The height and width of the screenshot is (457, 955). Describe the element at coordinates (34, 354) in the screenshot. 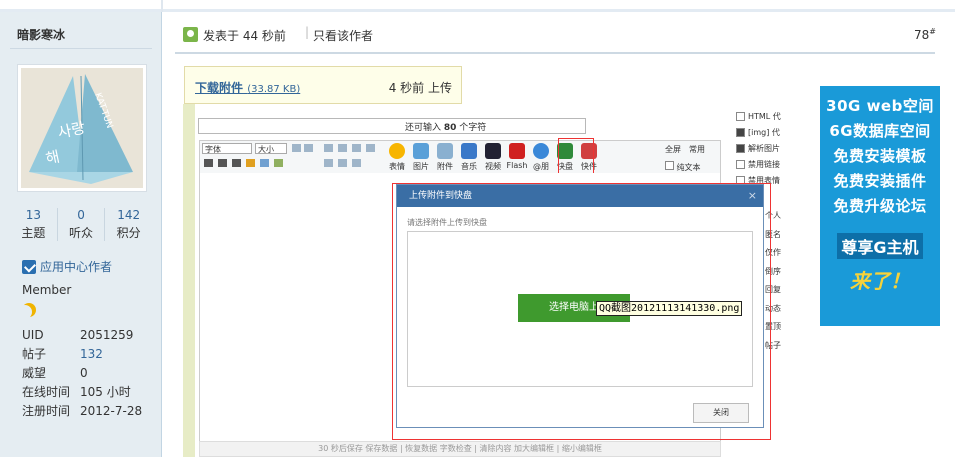

I see `info-key: 帖子` at that location.